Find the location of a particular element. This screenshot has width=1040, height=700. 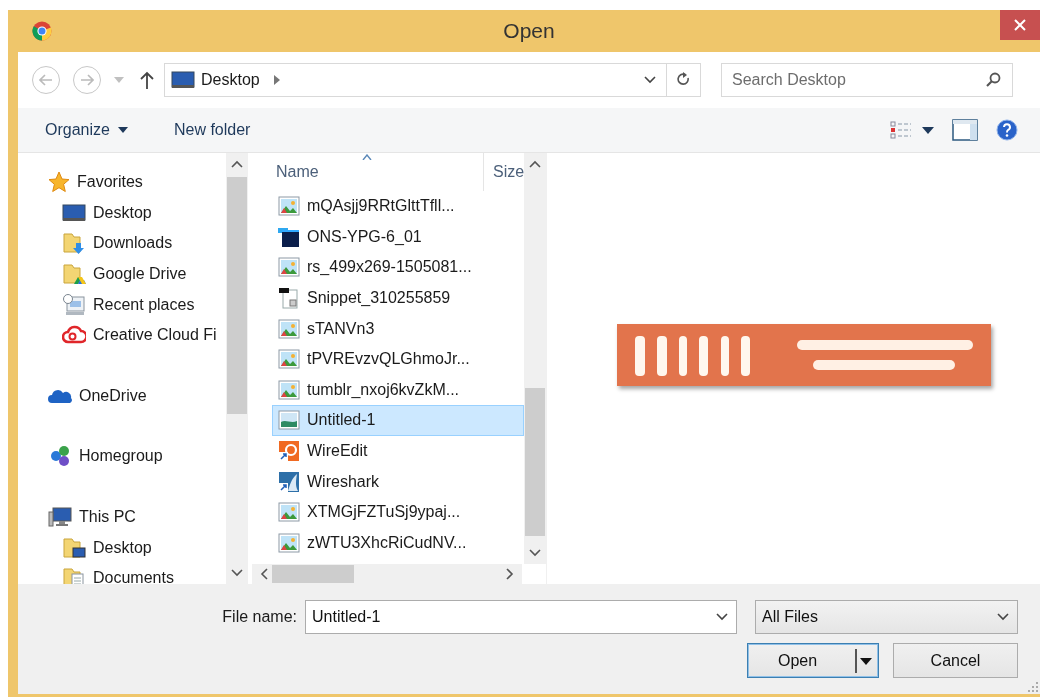

preview-pane-button is located at coordinates (965, 130).